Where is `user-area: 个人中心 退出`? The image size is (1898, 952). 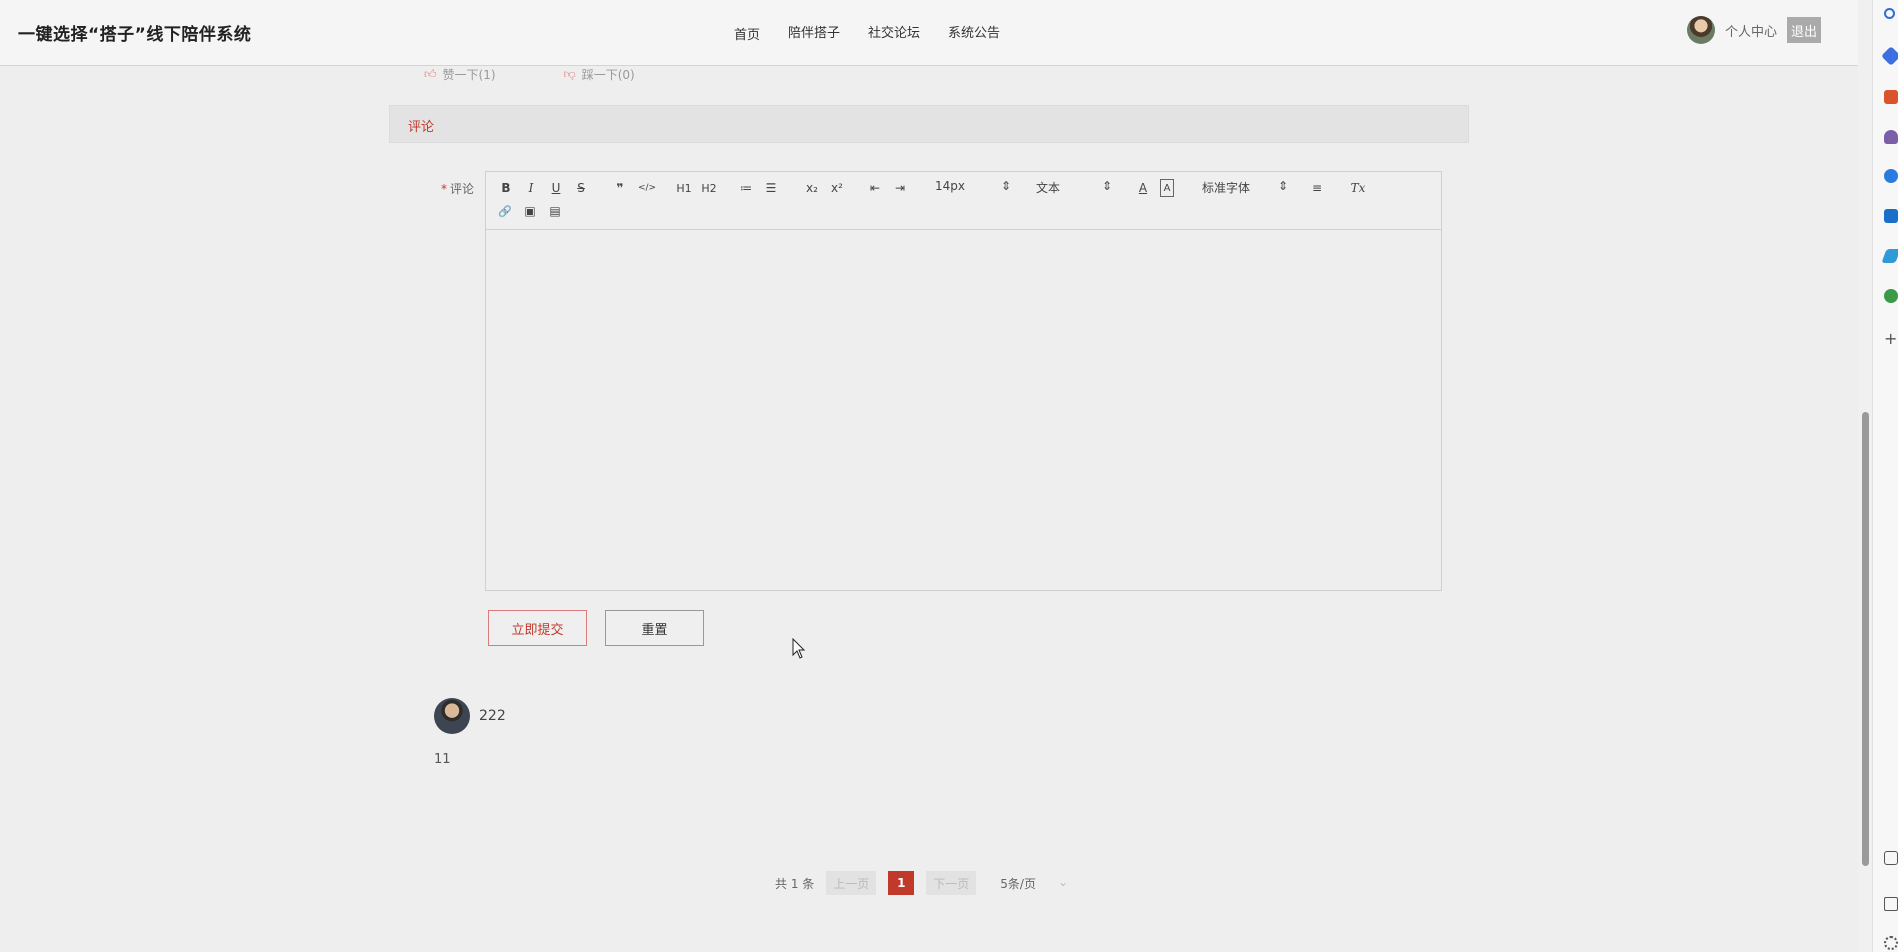
user-area: 个人中心 退出 is located at coordinates (1754, 30).